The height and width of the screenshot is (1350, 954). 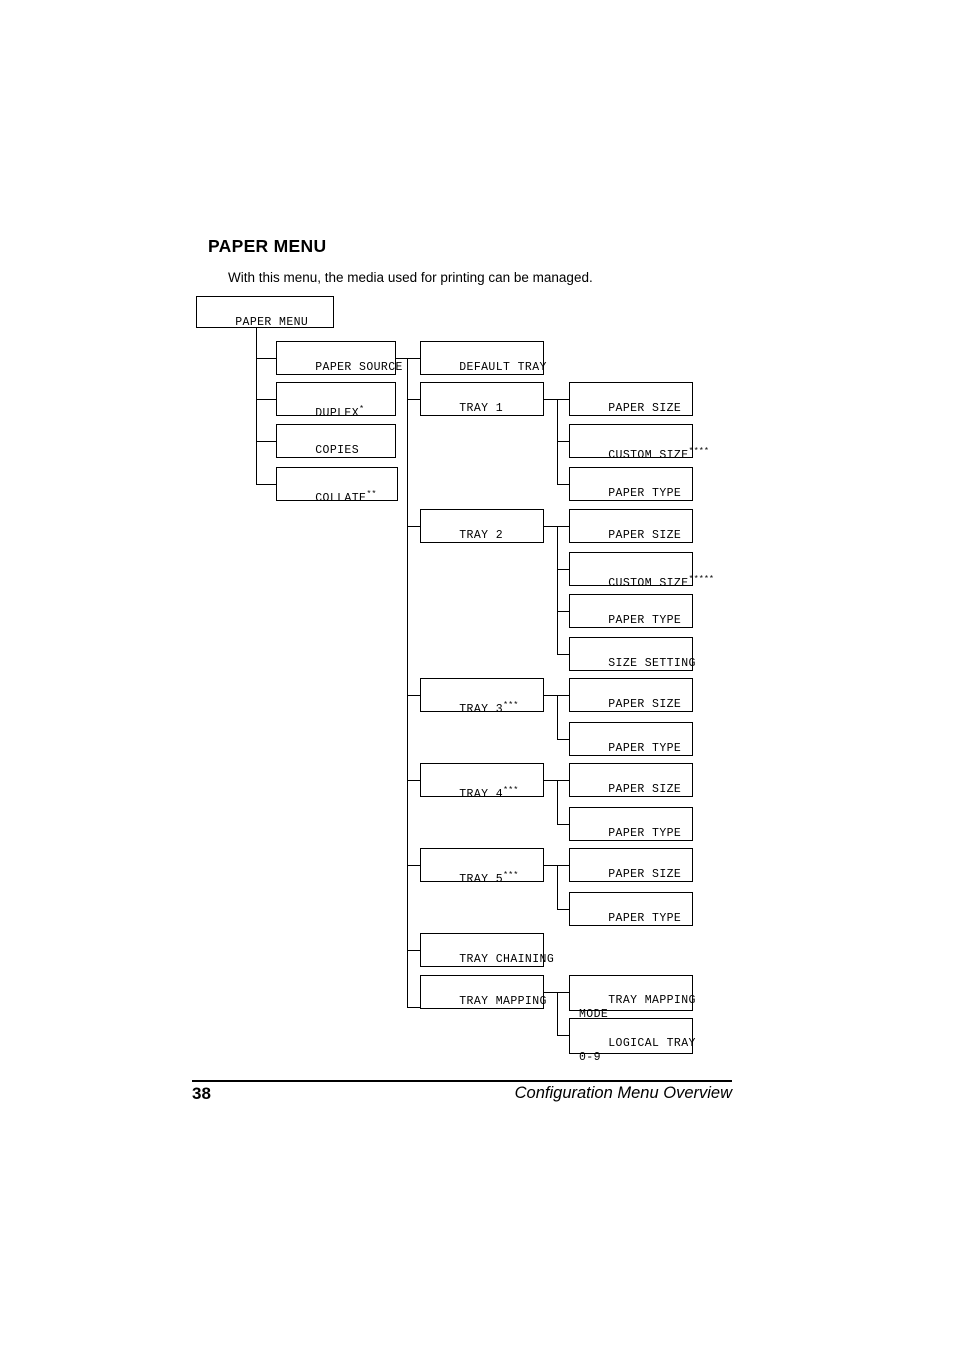 I want to click on connector-tray4-vertical, so click(x=557, y=802).